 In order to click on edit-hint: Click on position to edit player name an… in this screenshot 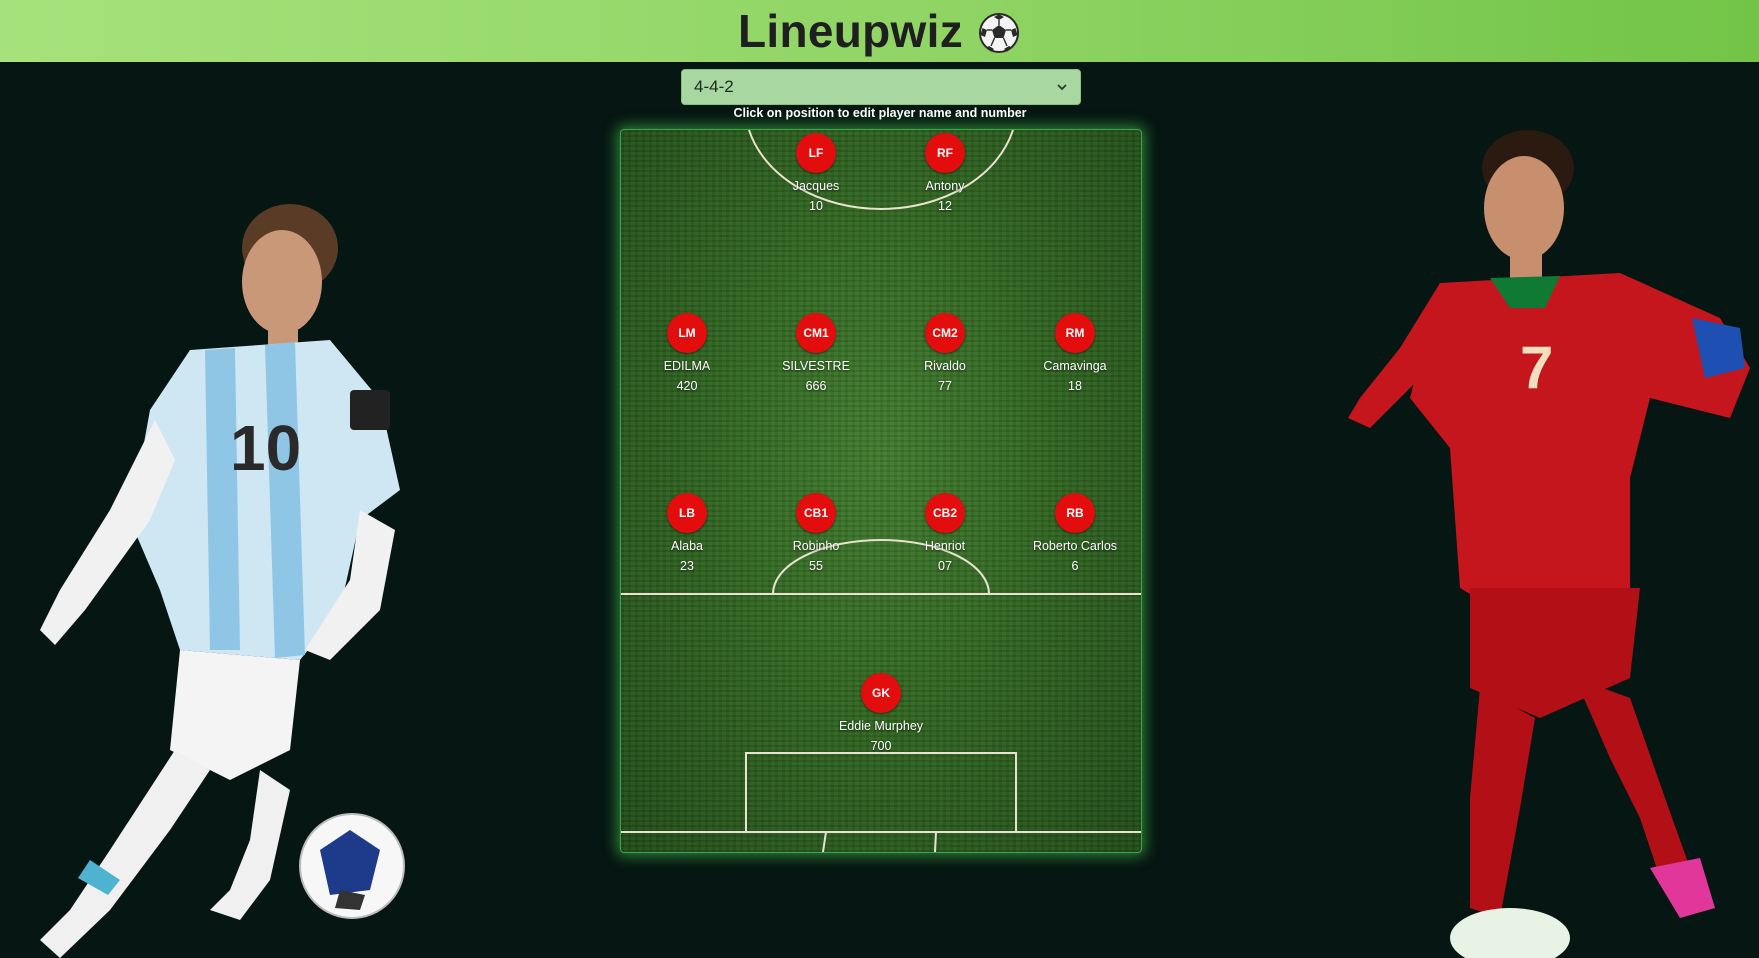, I will do `click(880, 113)`.